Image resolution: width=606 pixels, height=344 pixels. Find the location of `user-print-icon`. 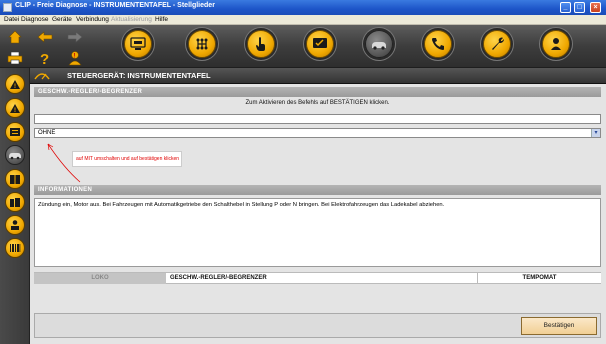

user-print-icon is located at coordinates (15, 225).